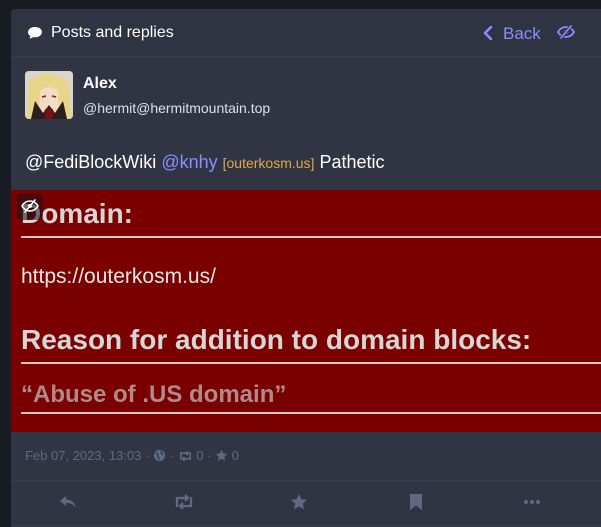 The height and width of the screenshot is (527, 601). Describe the element at coordinates (35, 33) in the screenshot. I see `speech-bubble-icon` at that location.